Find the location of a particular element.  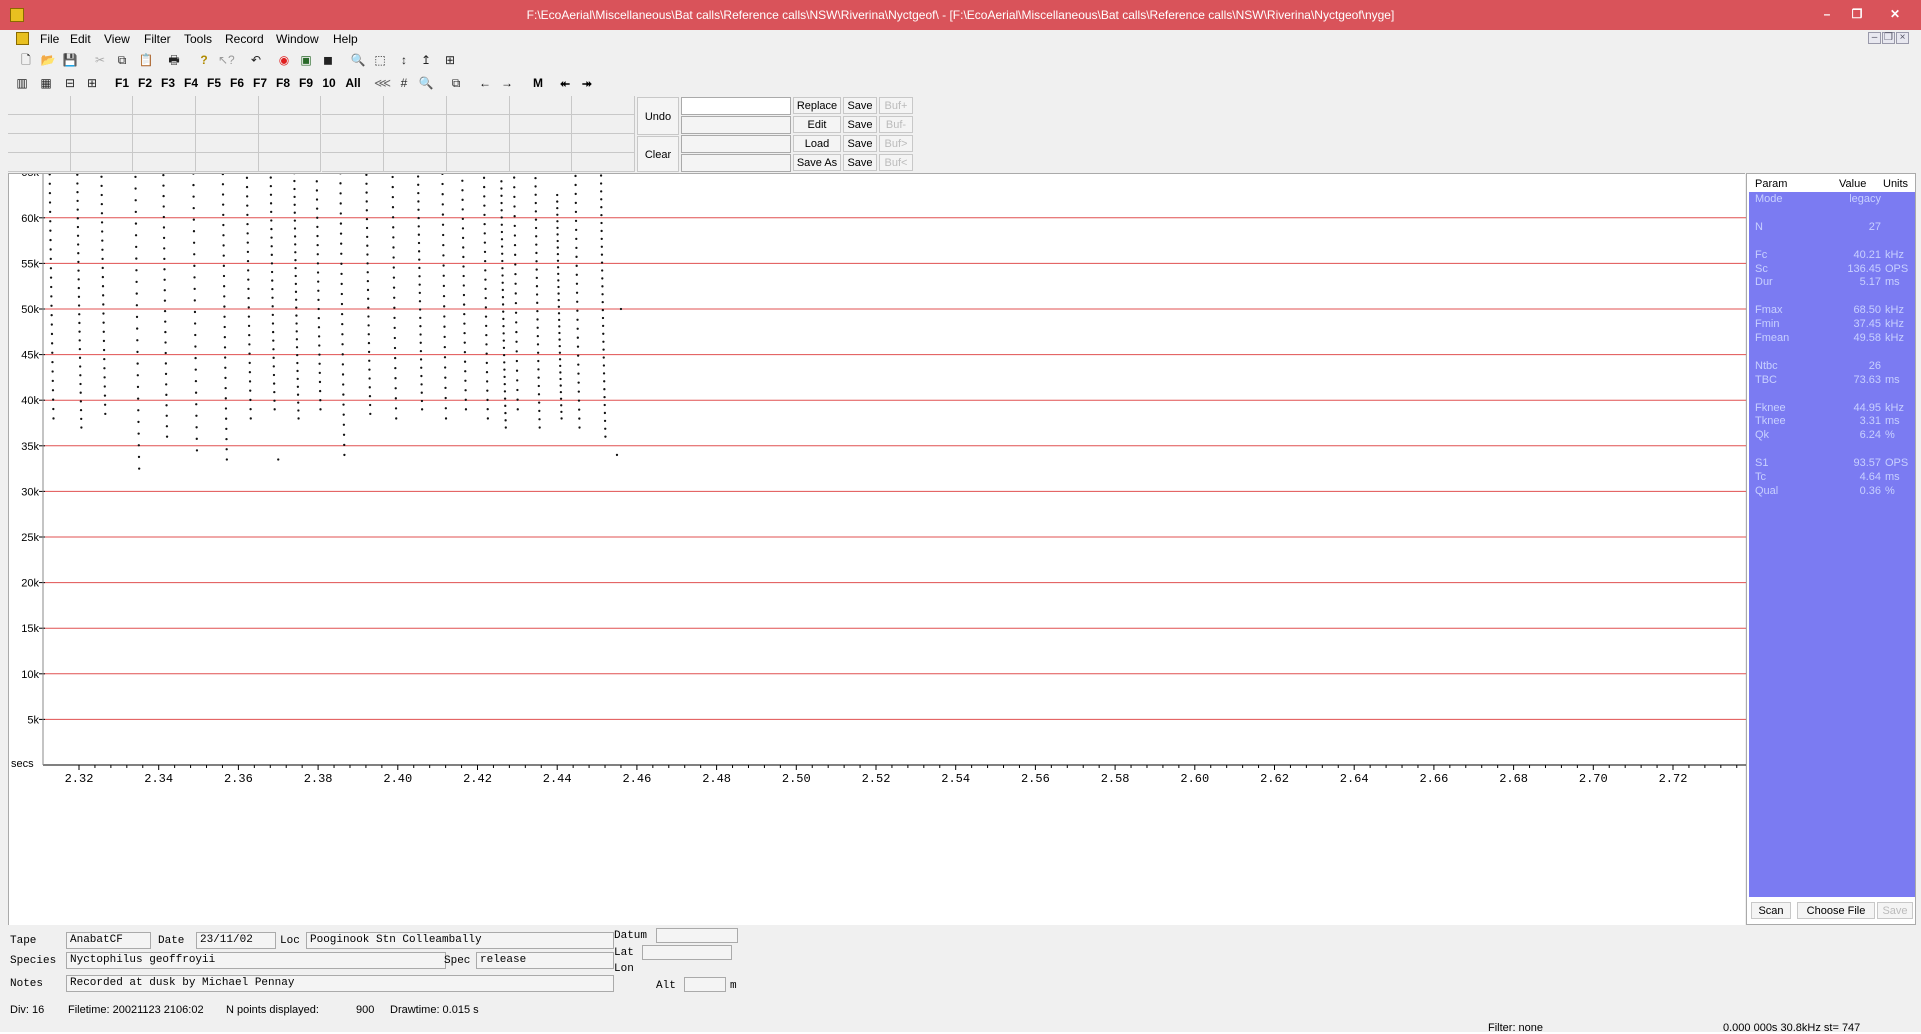

menu-window: Window is located at coordinates (297, 39).